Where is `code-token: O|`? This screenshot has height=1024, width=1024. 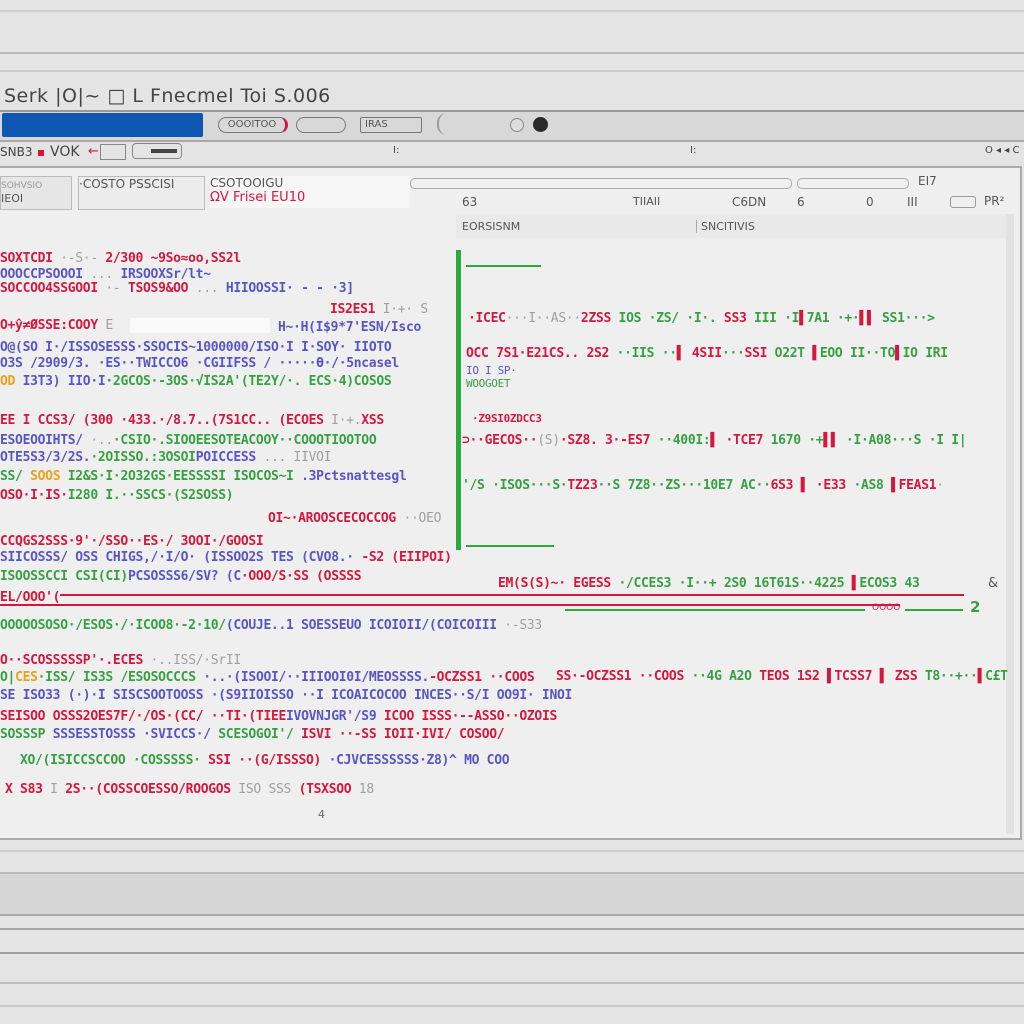
code-token: O| is located at coordinates (8, 677).